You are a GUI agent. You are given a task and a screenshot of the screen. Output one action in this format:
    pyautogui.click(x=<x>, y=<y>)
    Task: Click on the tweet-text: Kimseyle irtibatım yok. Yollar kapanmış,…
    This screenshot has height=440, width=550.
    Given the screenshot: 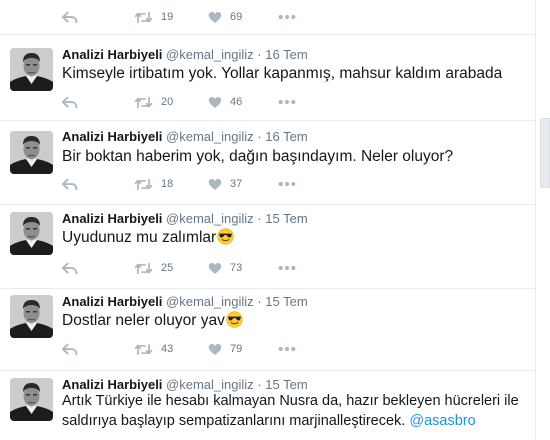 What is the action you would take?
    pyautogui.click(x=282, y=73)
    